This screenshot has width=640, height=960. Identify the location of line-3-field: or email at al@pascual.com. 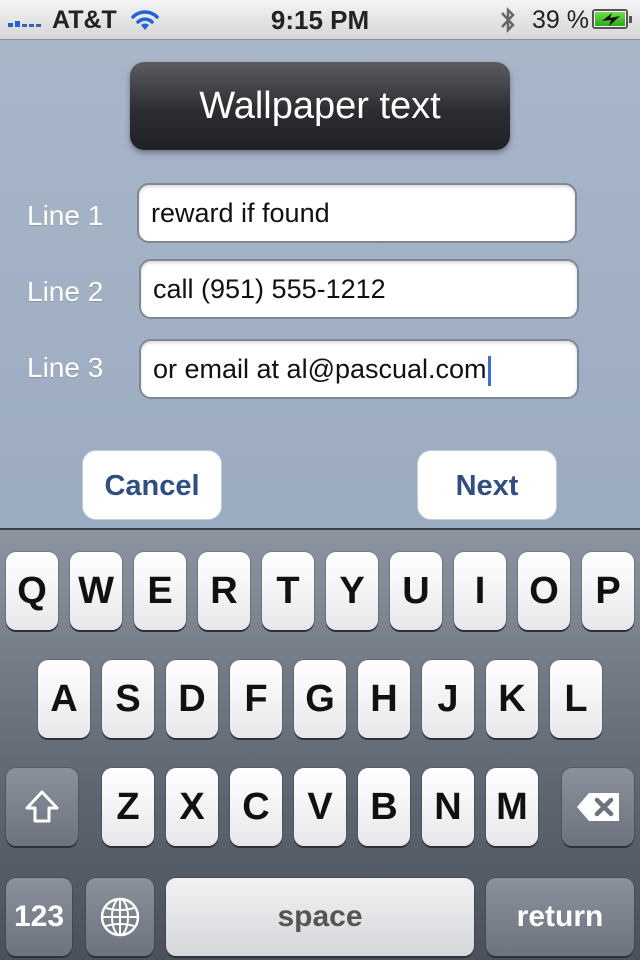
(359, 369).